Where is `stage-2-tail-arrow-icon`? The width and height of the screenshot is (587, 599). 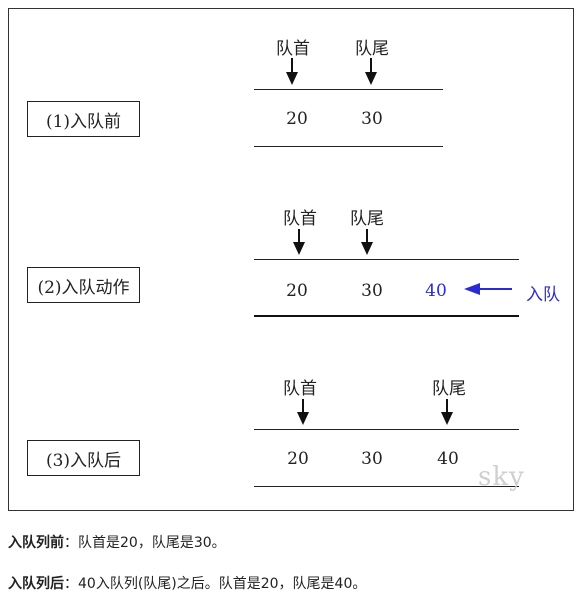 stage-2-tail-arrow-icon is located at coordinates (367, 242).